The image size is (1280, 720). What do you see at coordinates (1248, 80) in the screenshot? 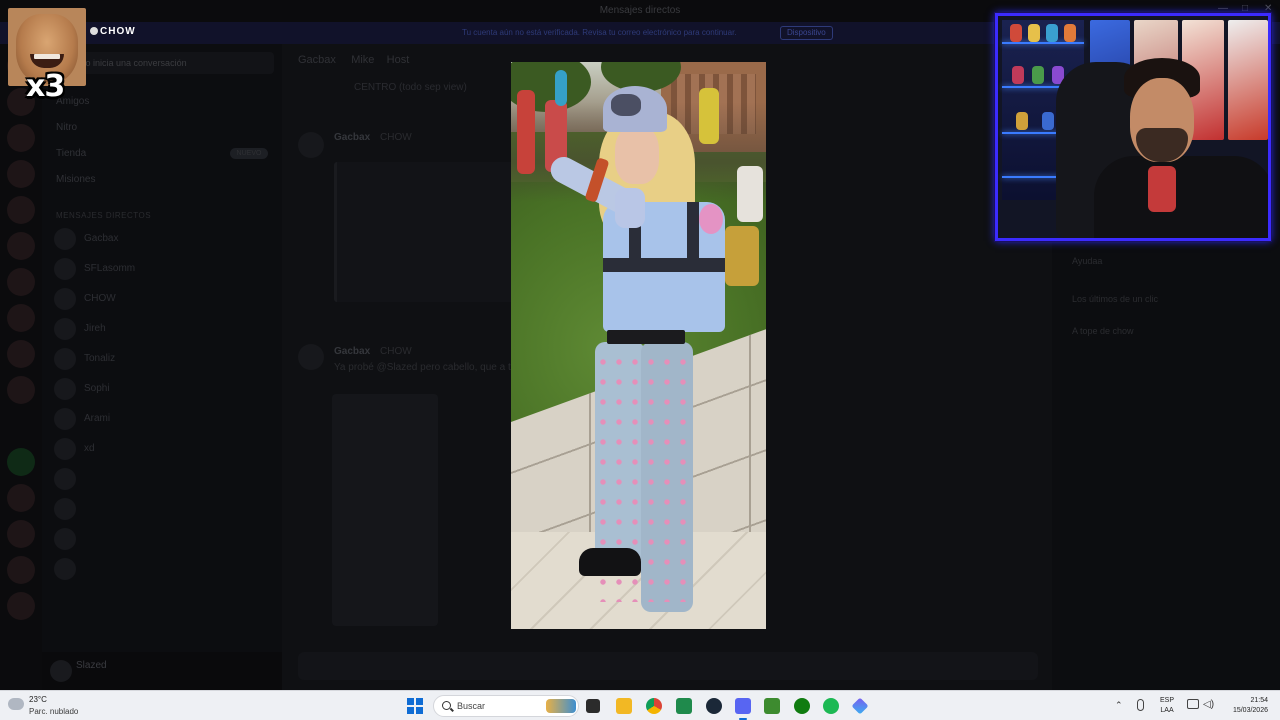
I see `wall-poster` at bounding box center [1248, 80].